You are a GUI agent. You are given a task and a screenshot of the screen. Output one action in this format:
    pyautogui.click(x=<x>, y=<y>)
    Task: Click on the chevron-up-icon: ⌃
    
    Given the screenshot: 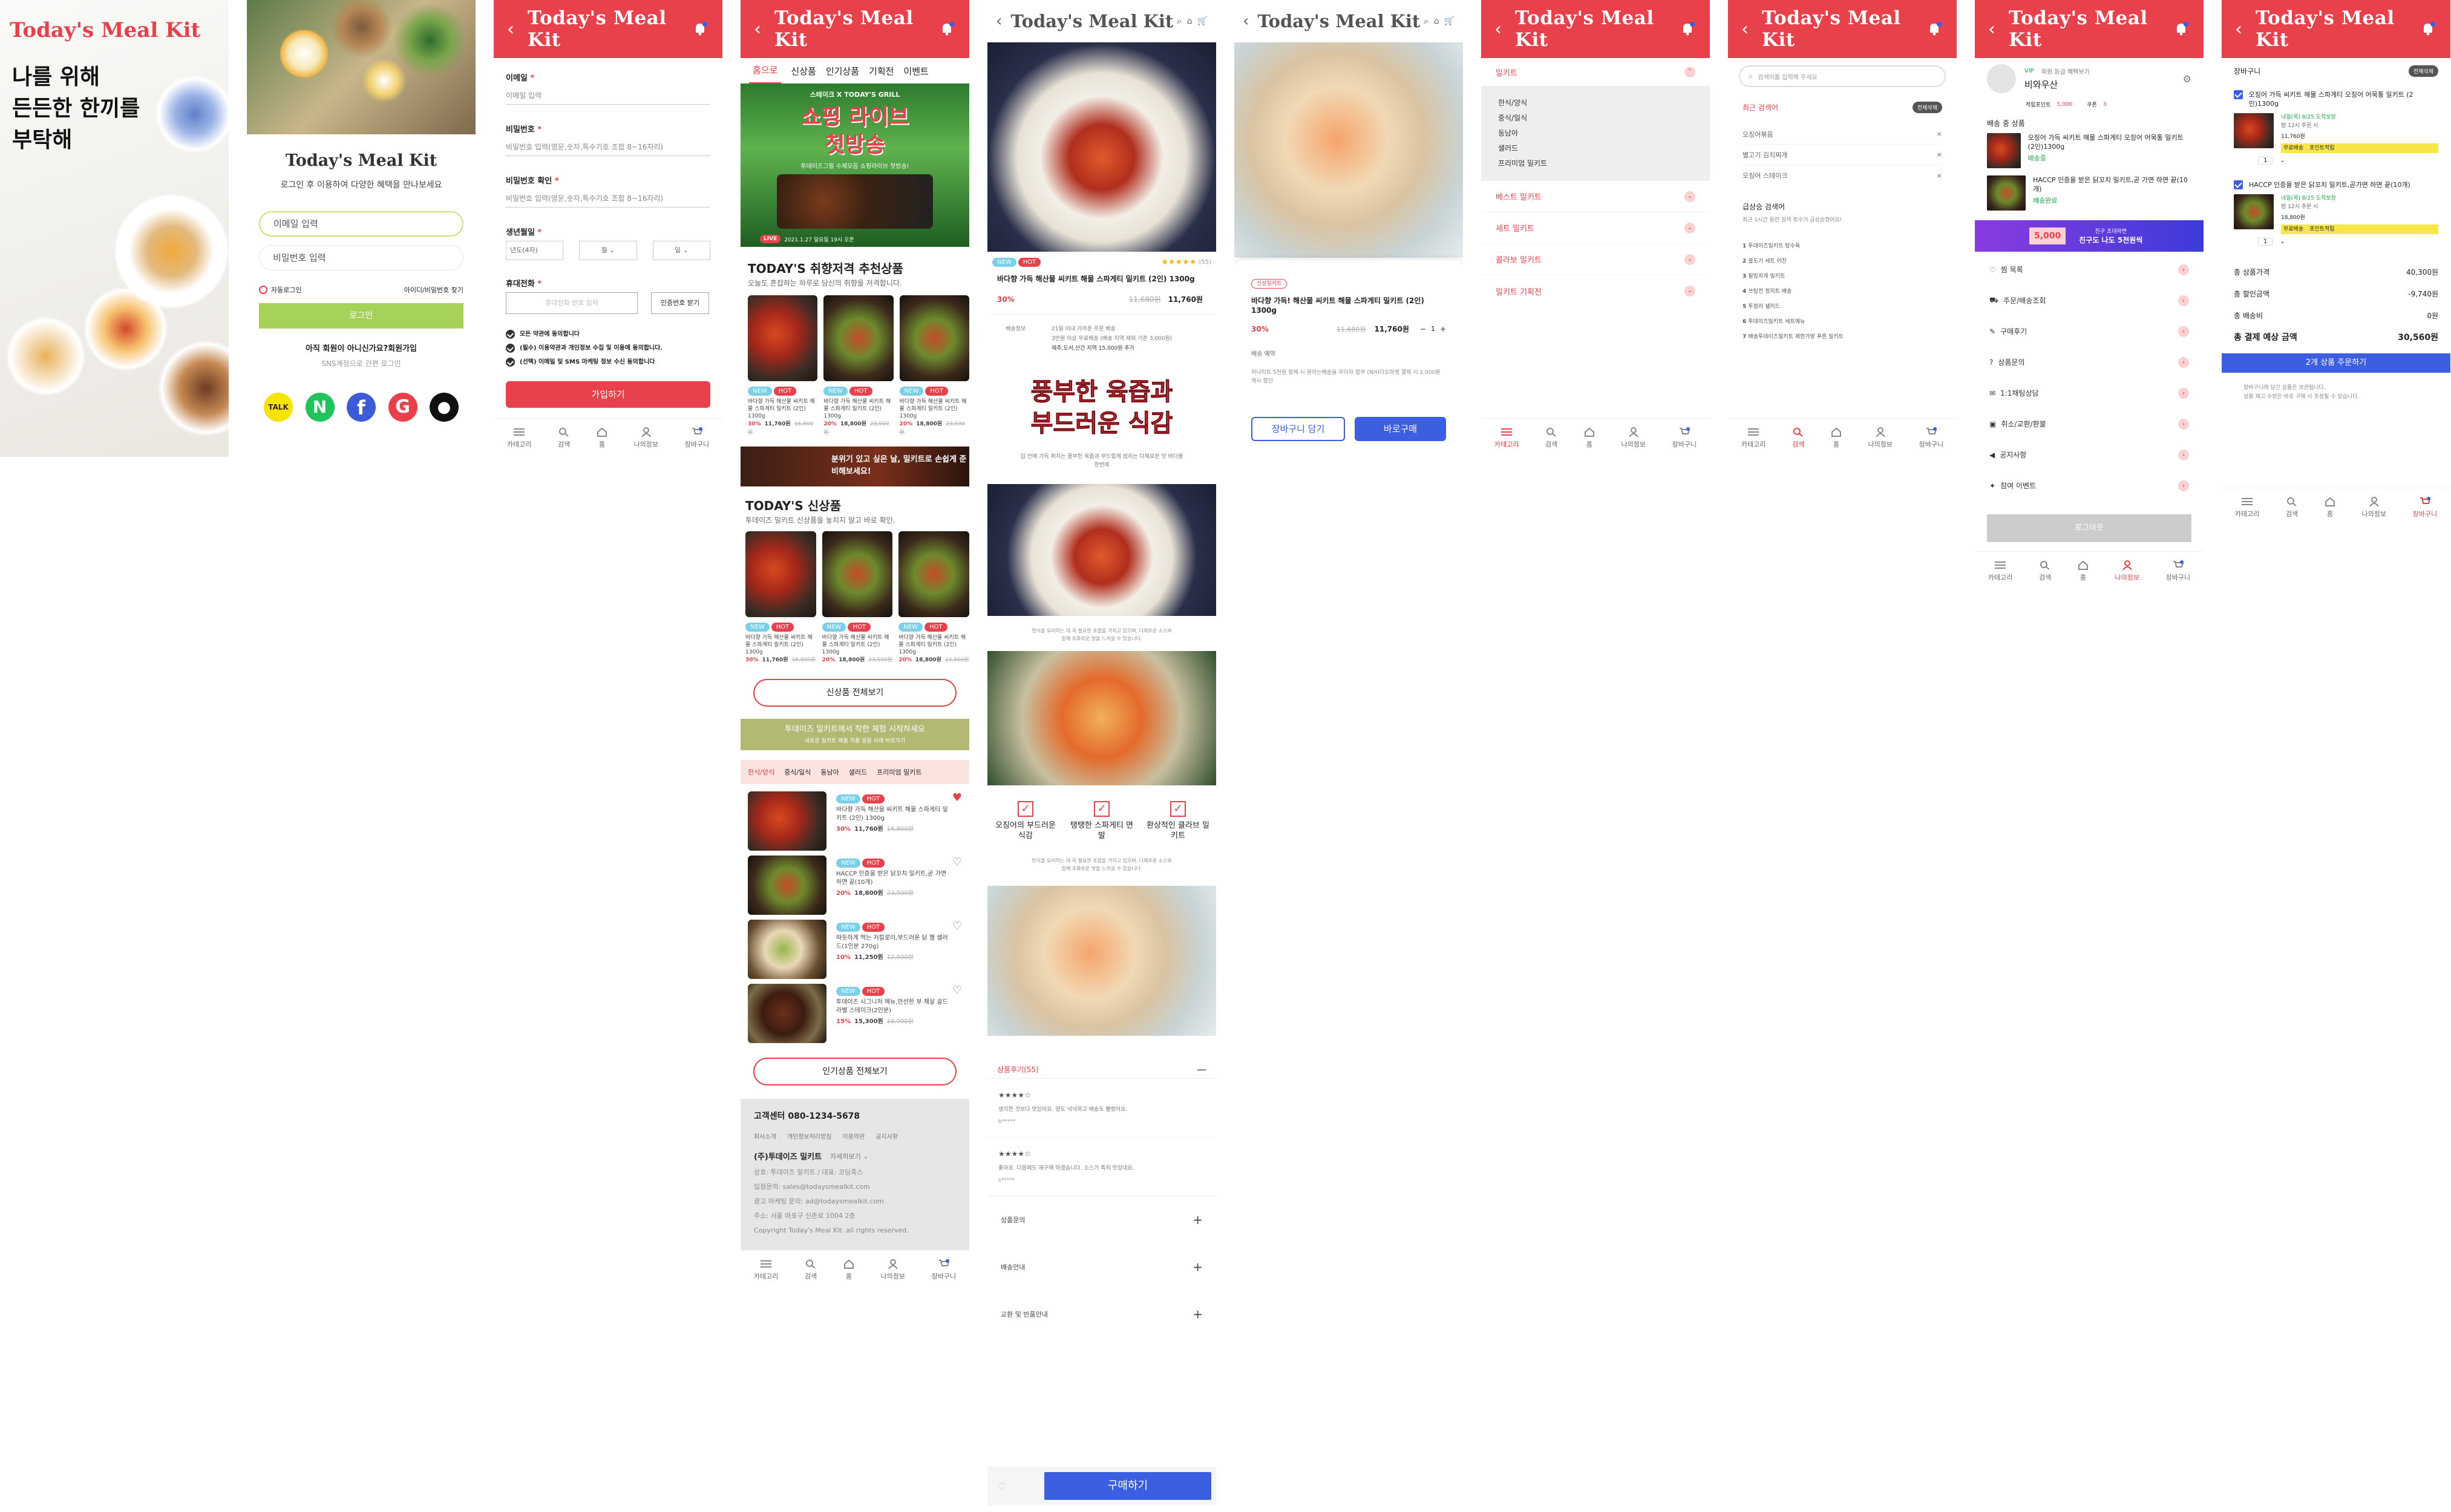 What is the action you would take?
    pyautogui.click(x=1689, y=72)
    